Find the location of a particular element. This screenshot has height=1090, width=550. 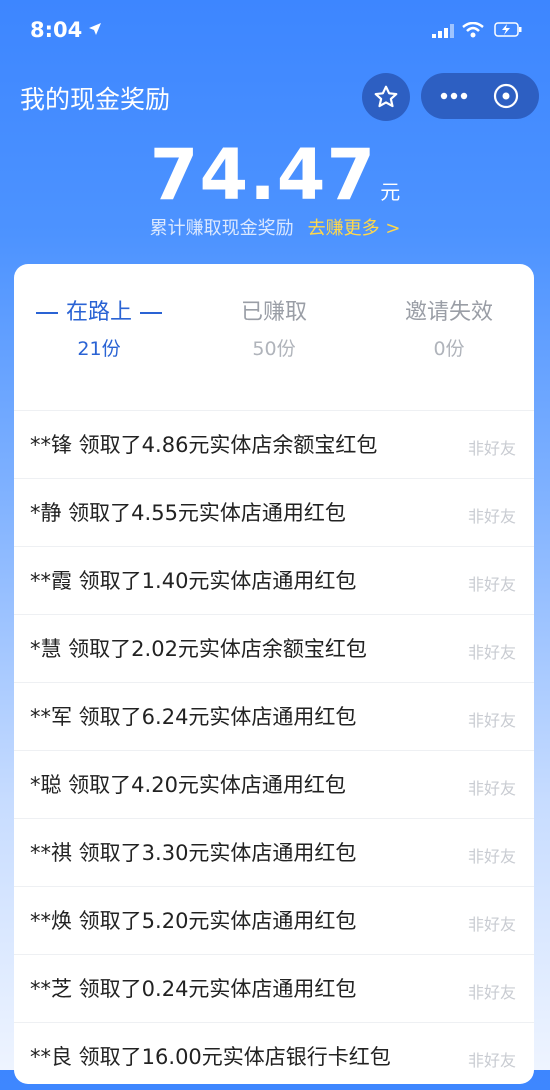

record-text: **霞 领取了1.40元实体店通用红包 is located at coordinates (193, 581).